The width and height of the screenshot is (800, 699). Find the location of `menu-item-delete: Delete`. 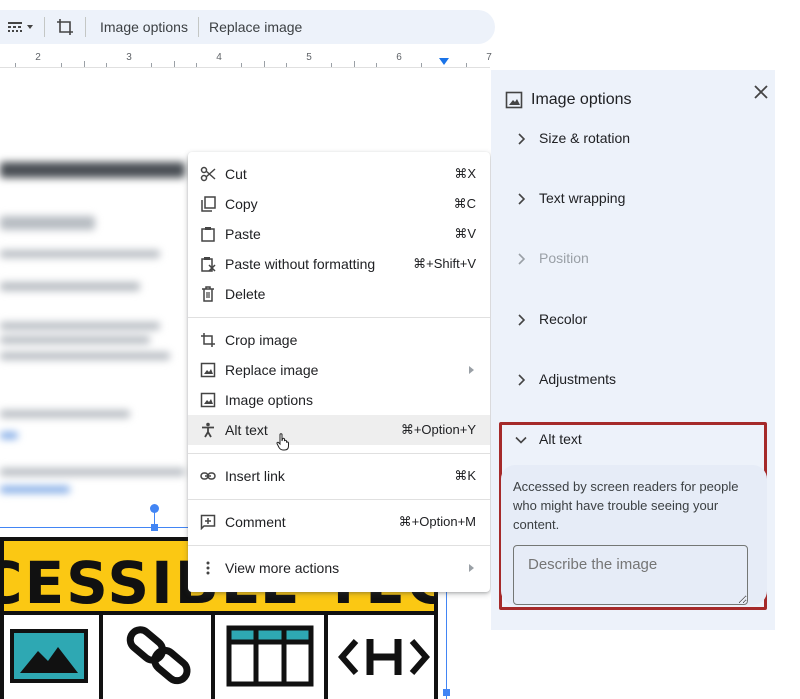

menu-item-delete: Delete is located at coordinates (339, 294).